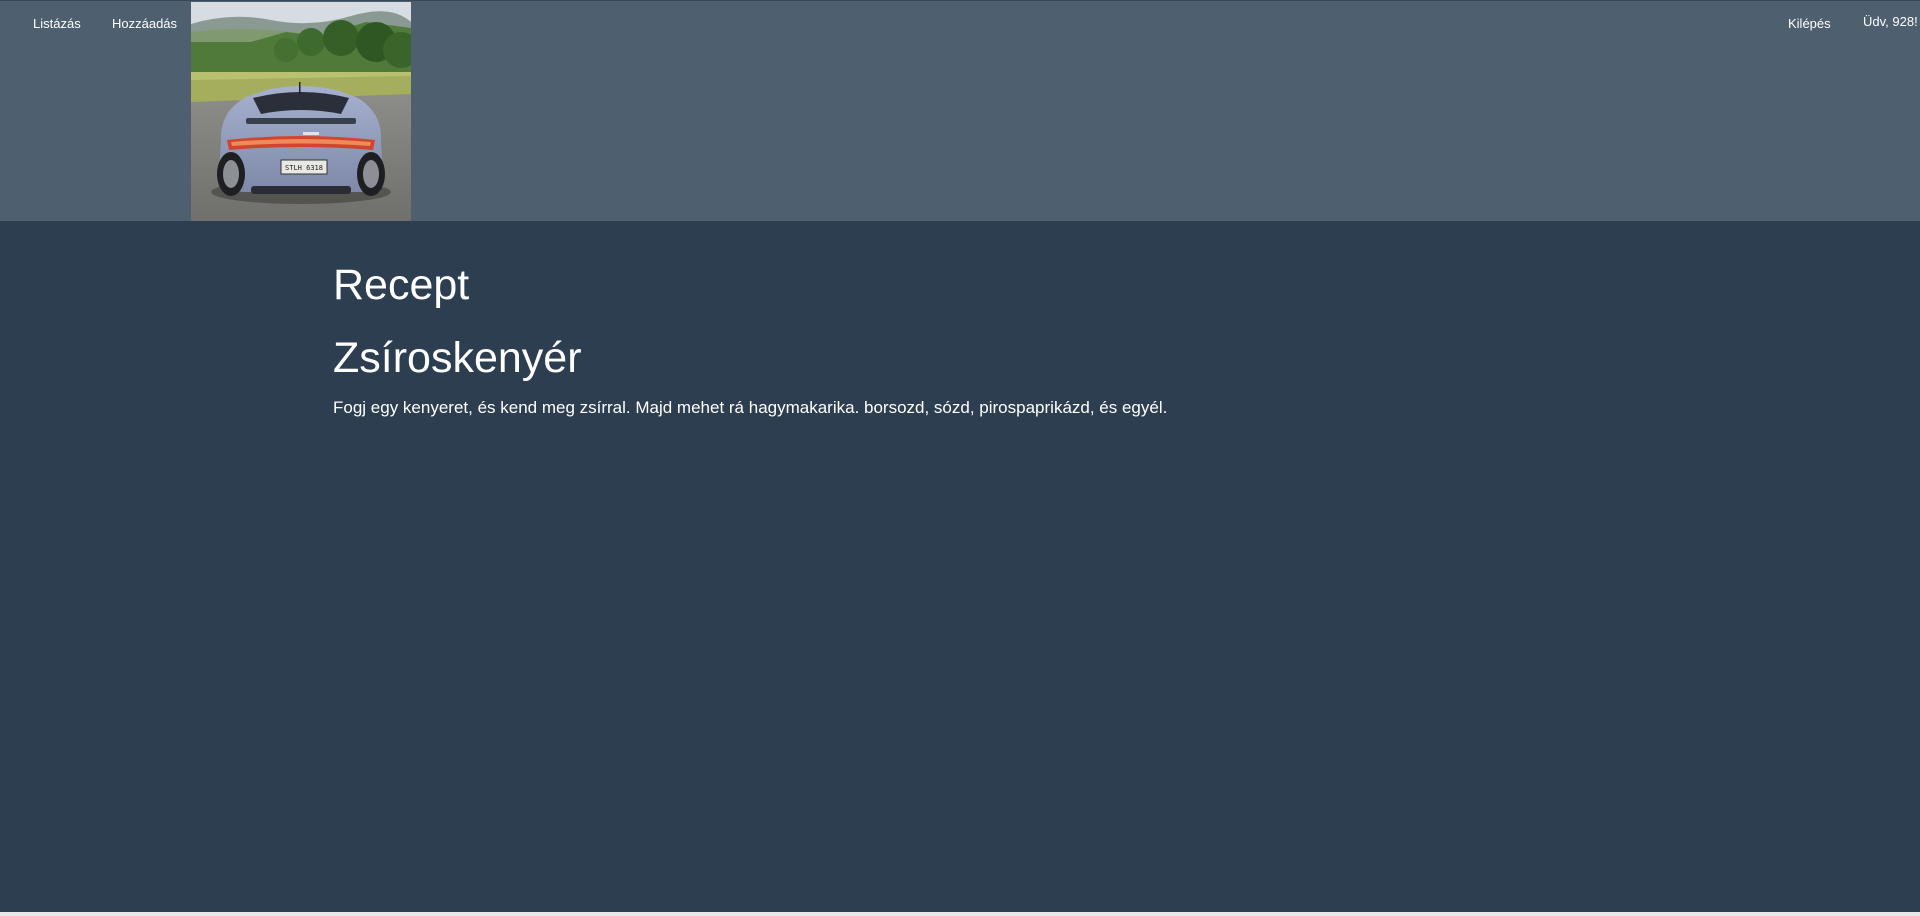  Describe the element at coordinates (960, 914) in the screenshot. I see `bottom-edge` at that location.